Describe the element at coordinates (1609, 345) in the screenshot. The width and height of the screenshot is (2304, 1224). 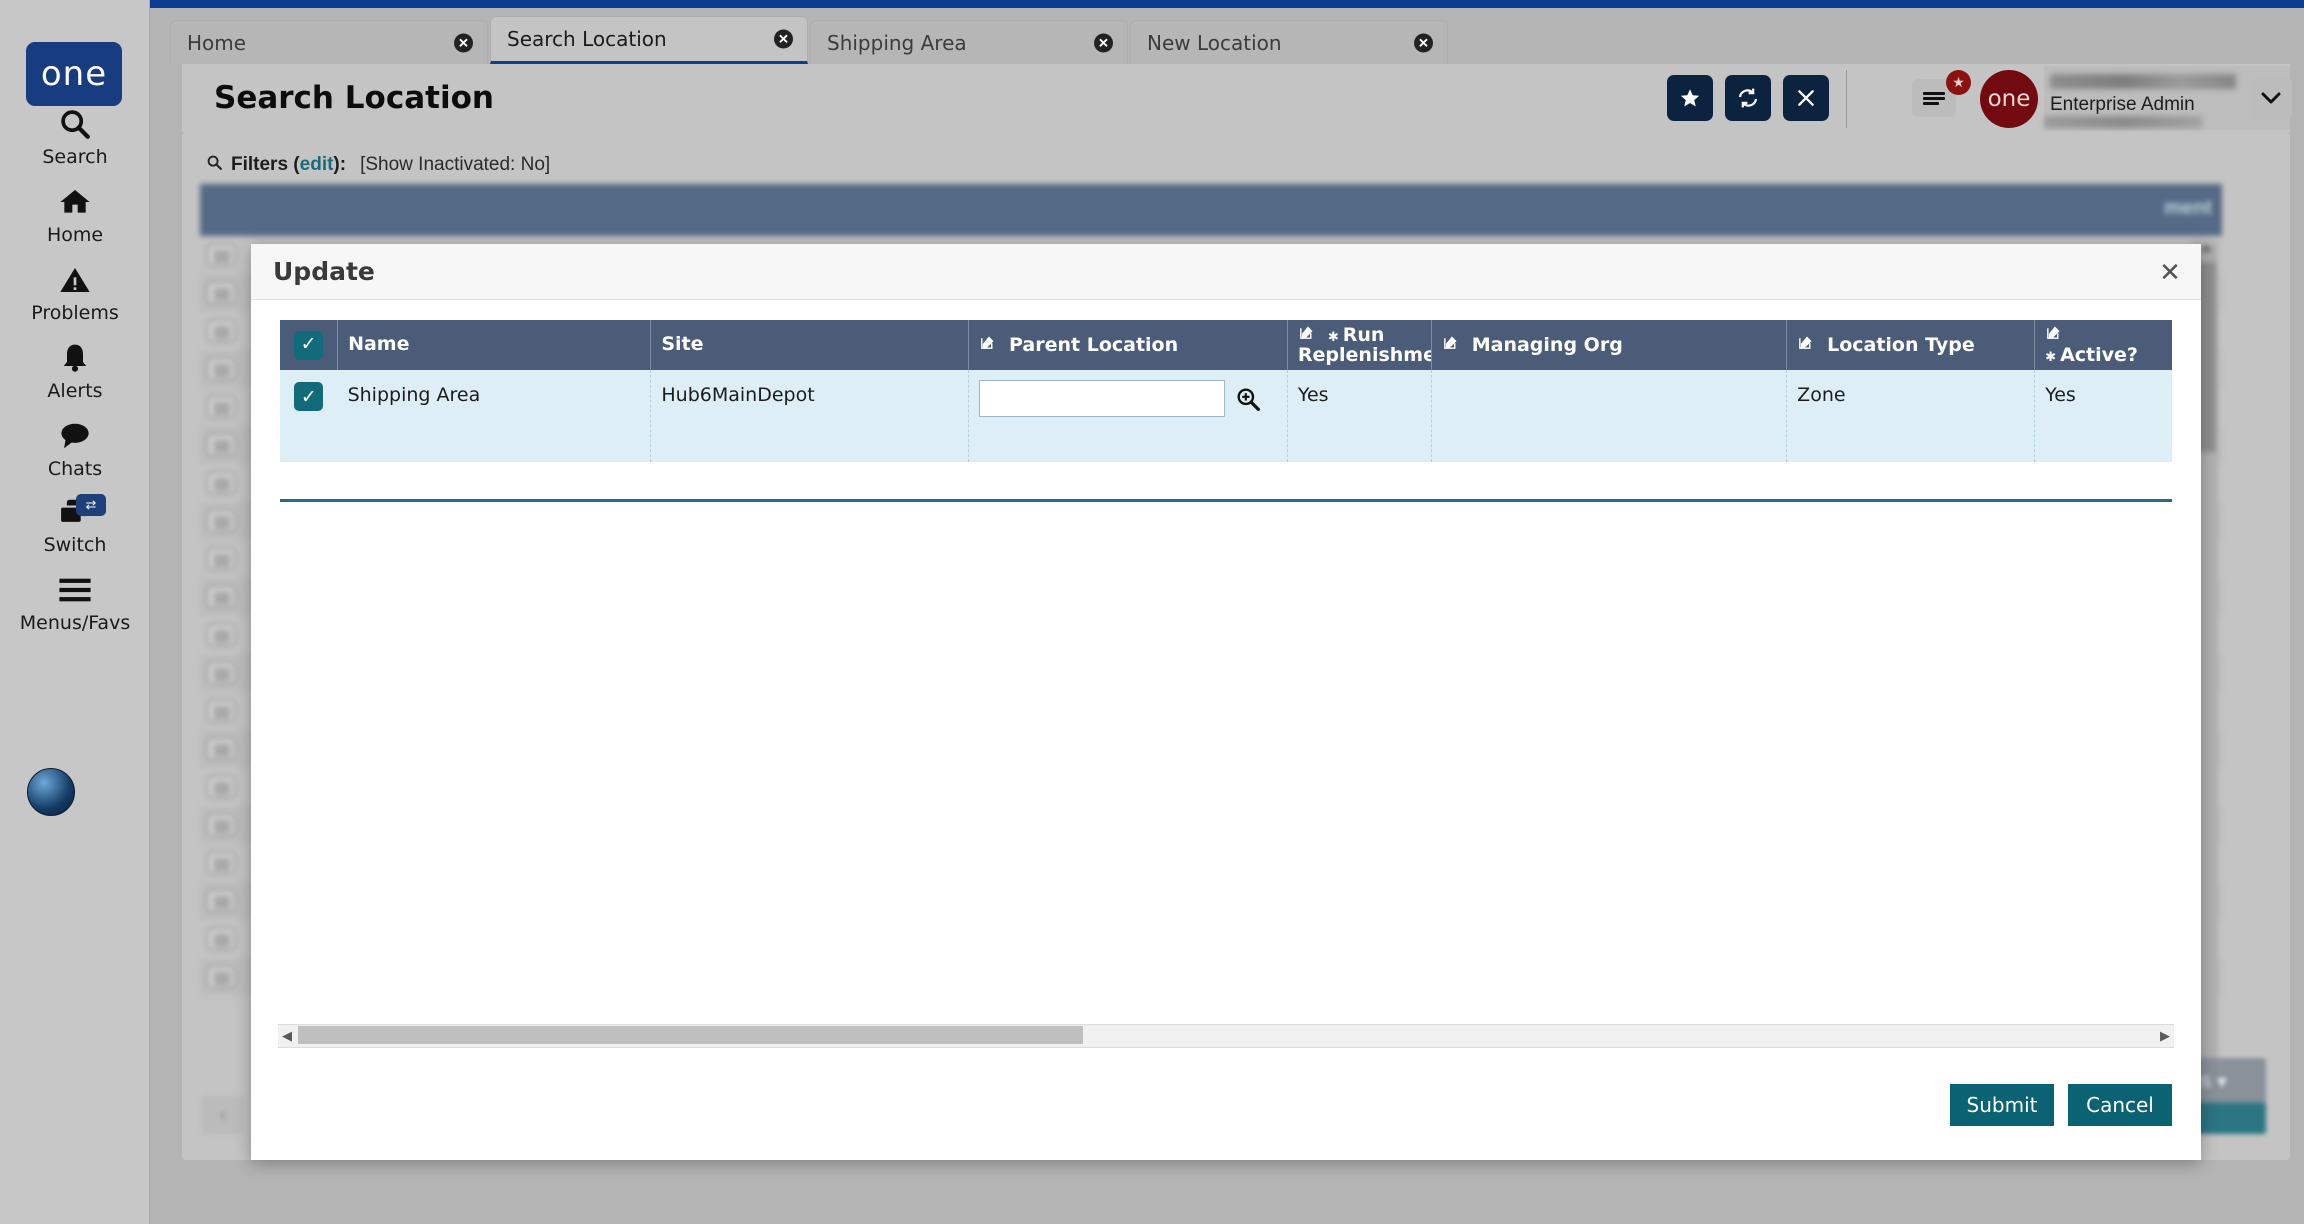
I see `column-header-managing-org: Managing Org` at that location.